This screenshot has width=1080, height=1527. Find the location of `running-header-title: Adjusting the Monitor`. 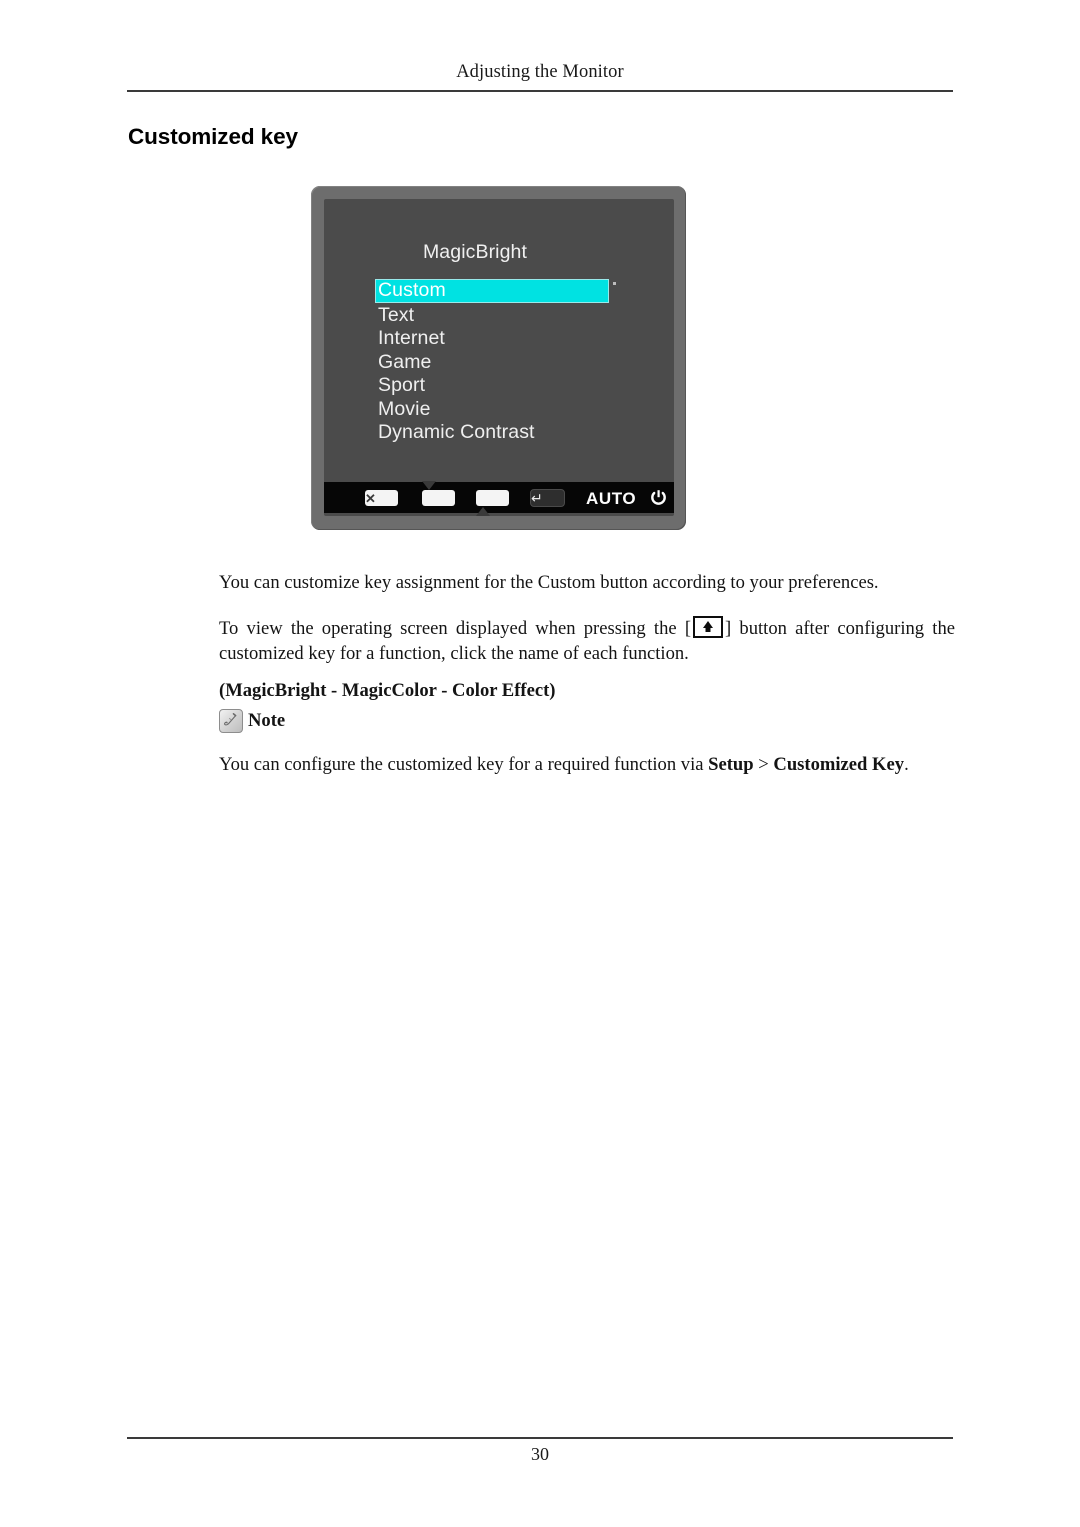

running-header-title: Adjusting the Monitor is located at coordinates (540, 72).